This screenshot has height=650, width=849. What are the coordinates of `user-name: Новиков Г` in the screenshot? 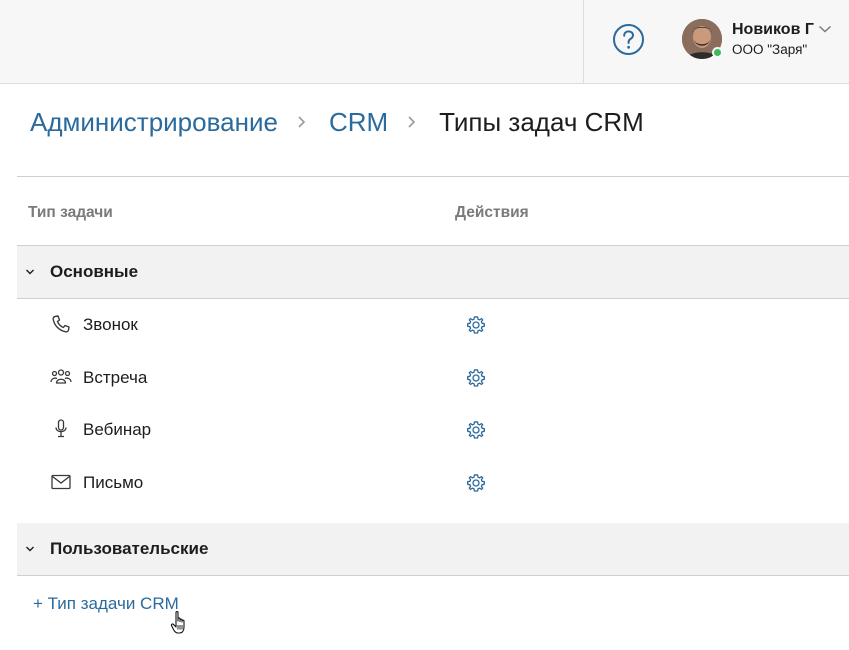 It's located at (773, 29).